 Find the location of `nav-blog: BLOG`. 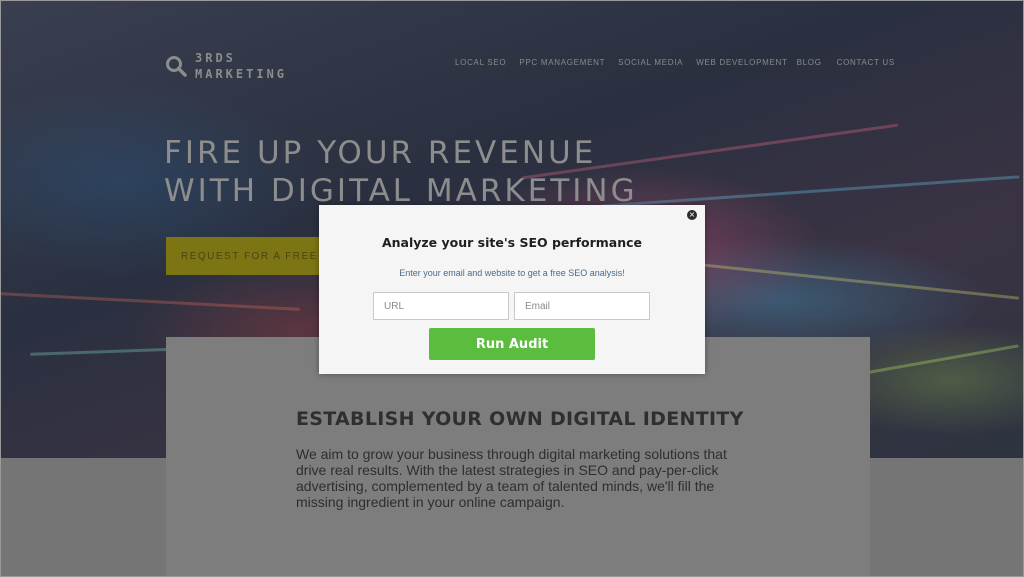

nav-blog: BLOG is located at coordinates (809, 62).